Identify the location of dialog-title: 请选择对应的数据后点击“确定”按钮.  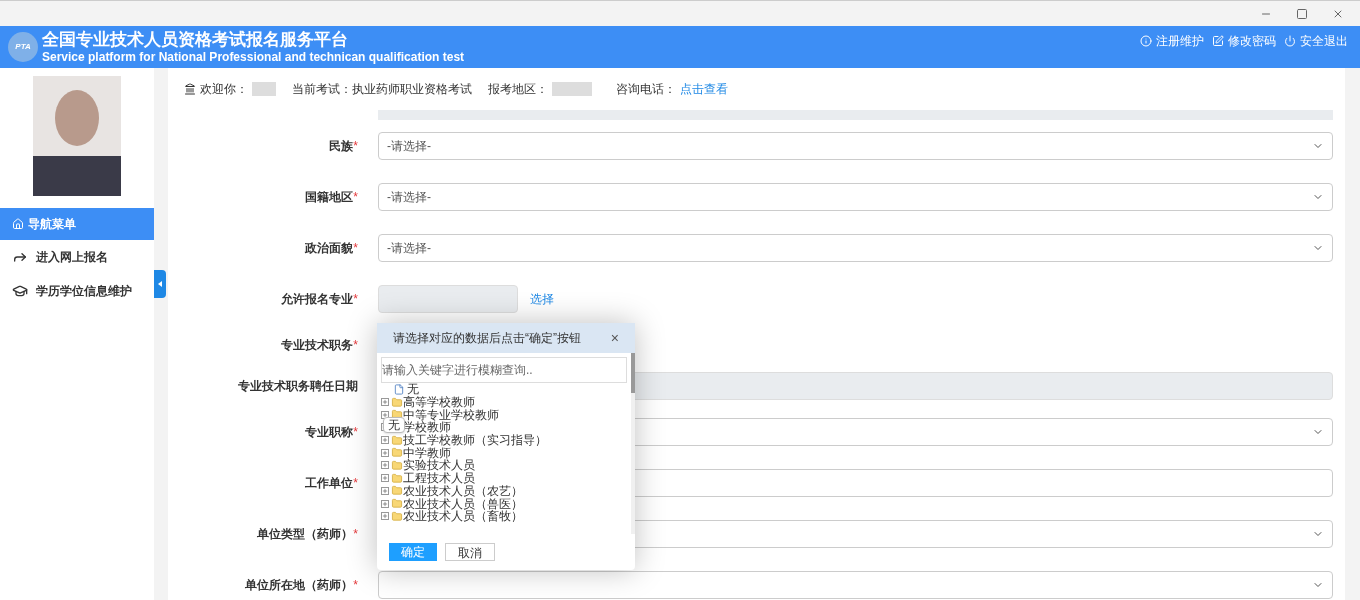
(487, 338).